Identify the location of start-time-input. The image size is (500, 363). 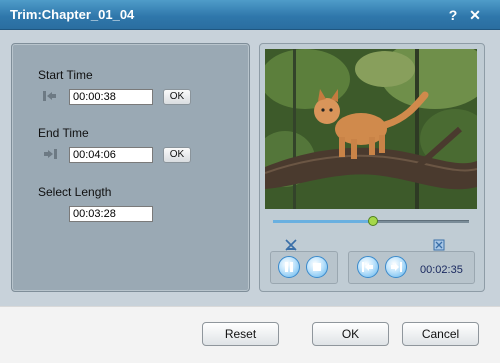
(111, 97).